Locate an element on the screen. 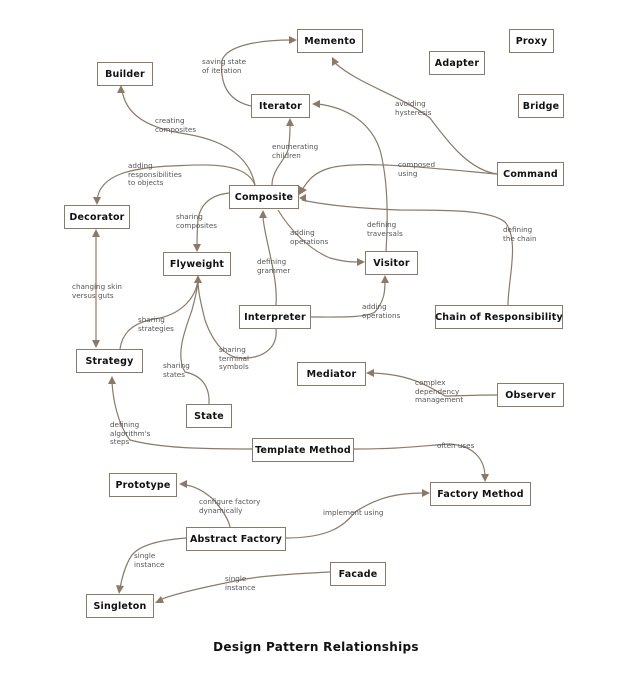 The image size is (632, 695). edge-label: configure factory dynamically is located at coordinates (230, 506).